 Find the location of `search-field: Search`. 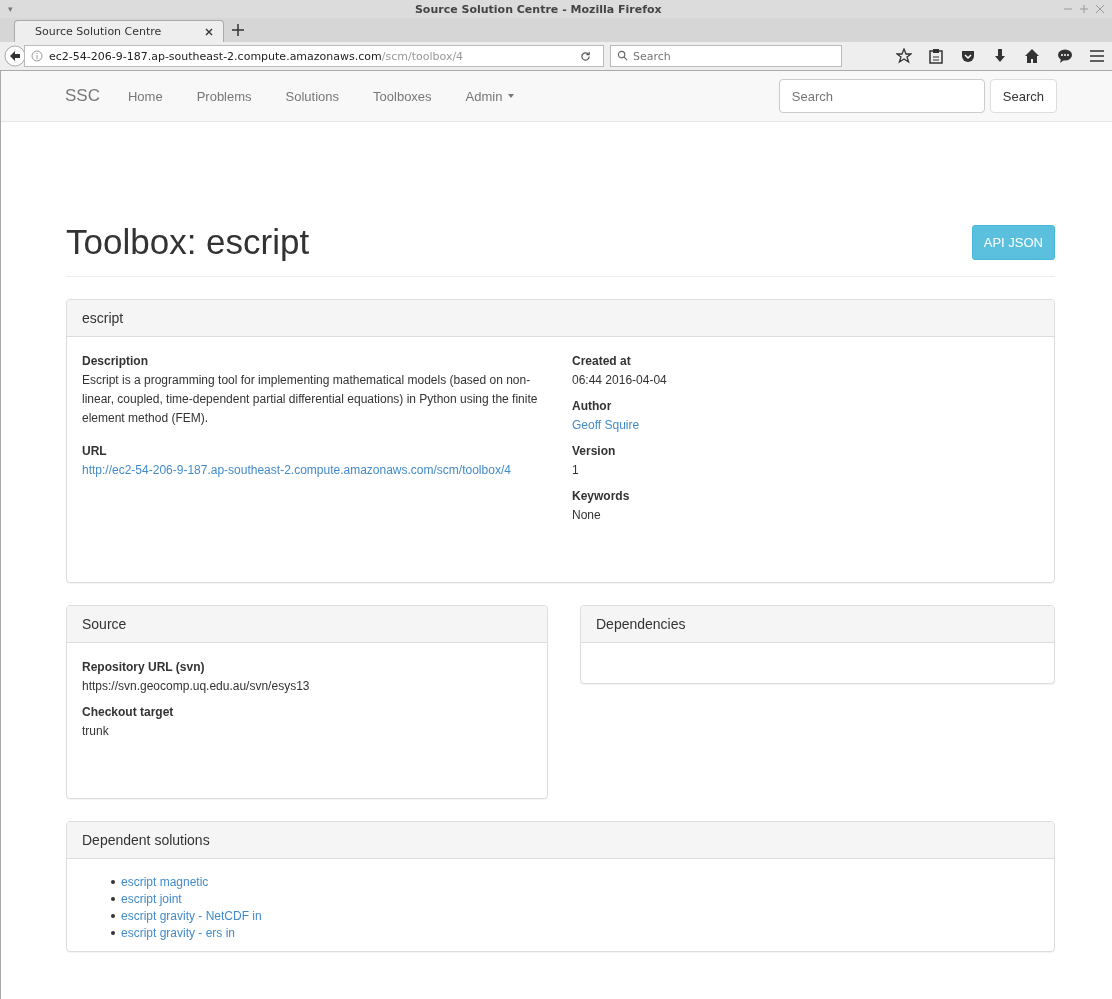

search-field: Search is located at coordinates (881, 96).